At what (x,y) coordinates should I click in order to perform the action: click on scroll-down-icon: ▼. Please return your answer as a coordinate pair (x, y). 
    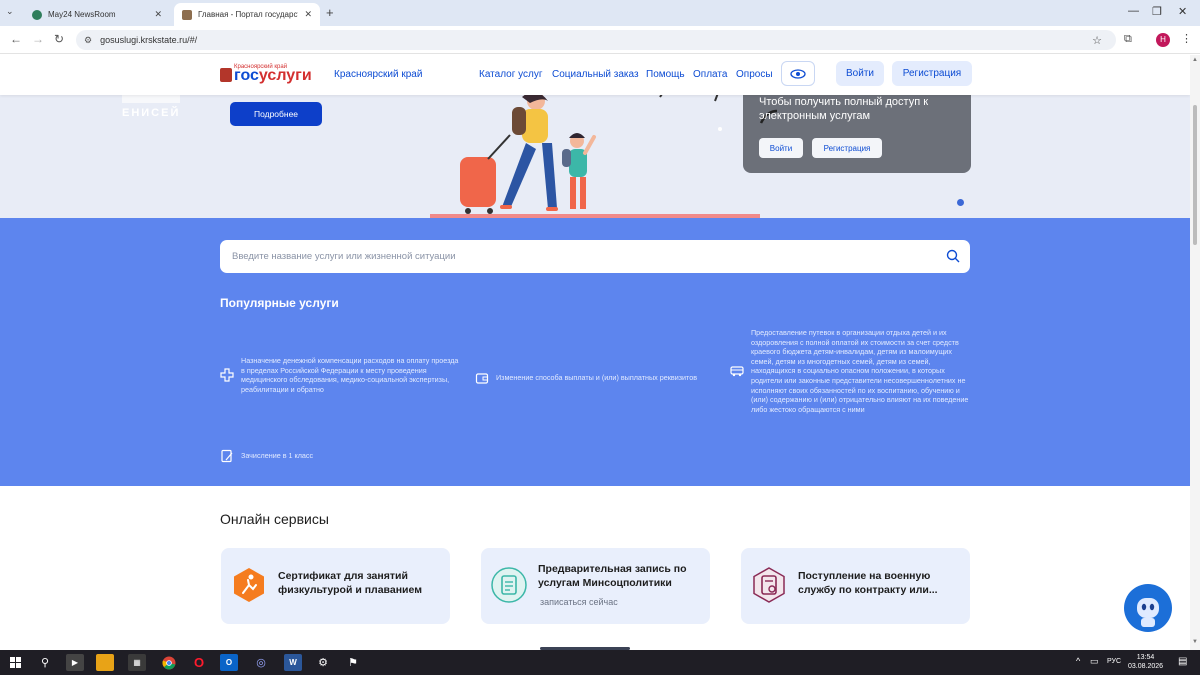
    Looking at the image, I should click on (1195, 642).